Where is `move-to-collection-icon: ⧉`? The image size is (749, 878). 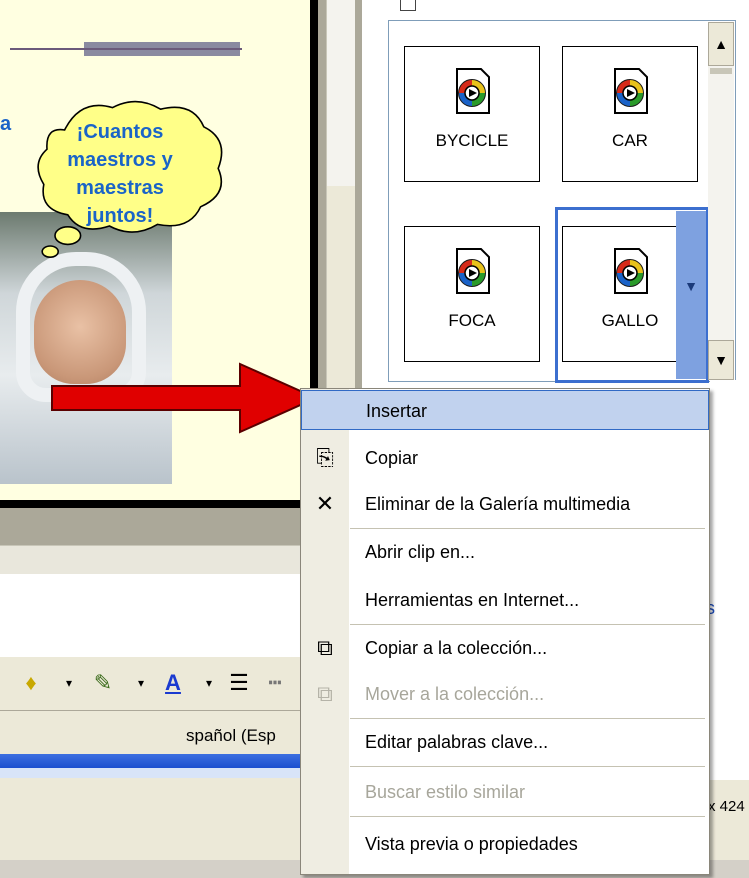 move-to-collection-icon: ⧉ is located at coordinates (325, 693).